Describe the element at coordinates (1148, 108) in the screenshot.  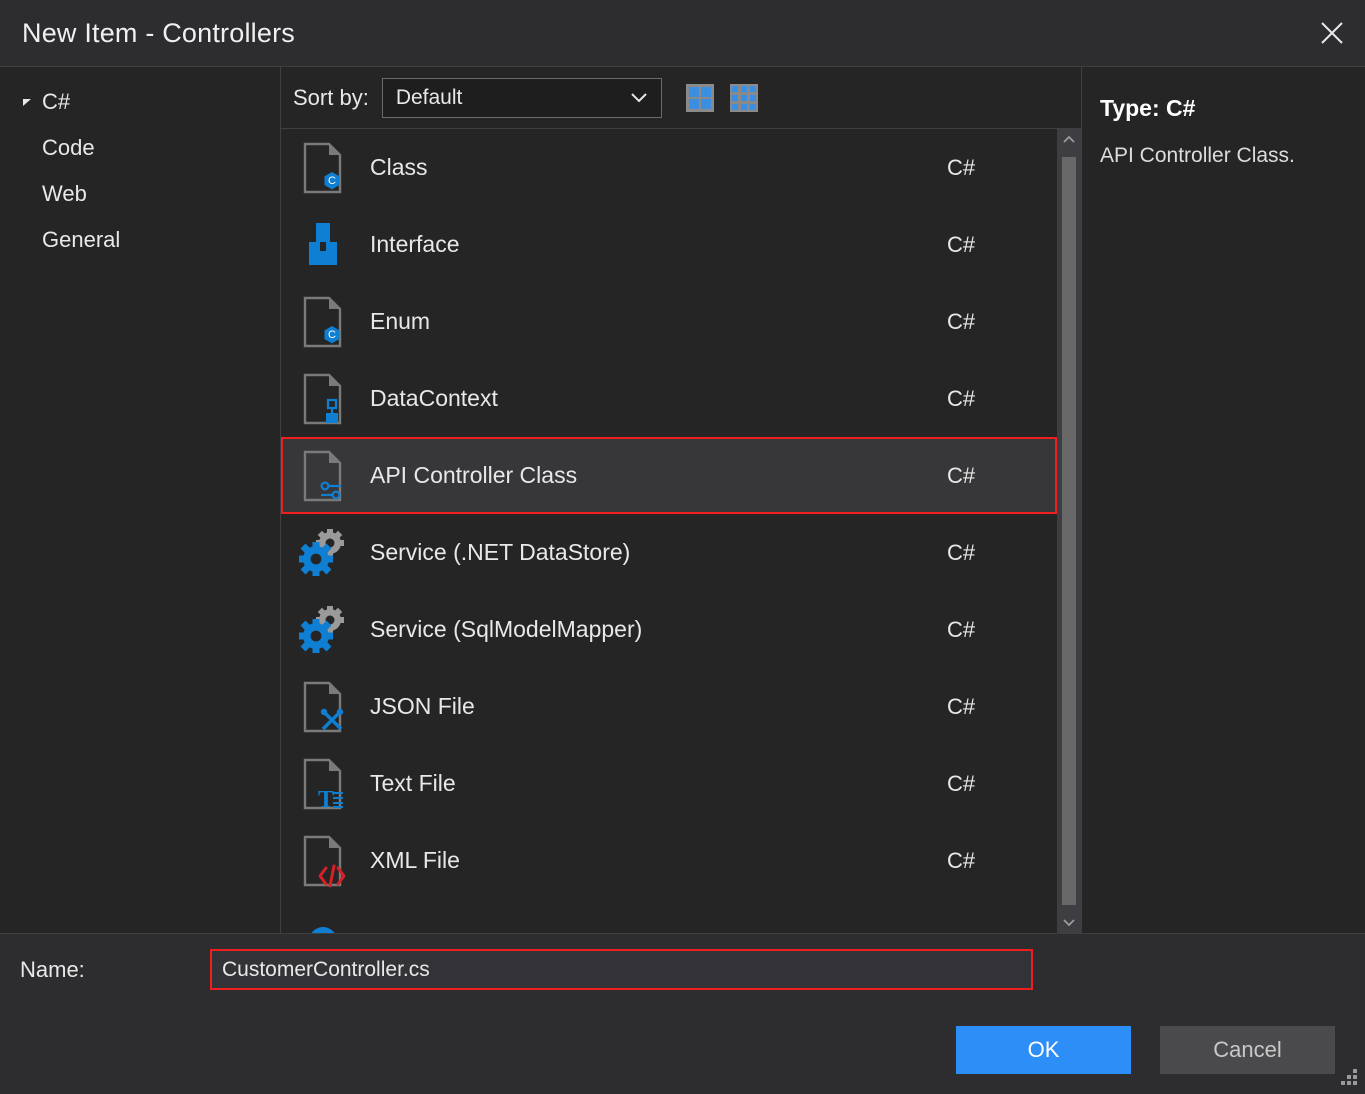
I see `detail-type: Type: C#` at that location.